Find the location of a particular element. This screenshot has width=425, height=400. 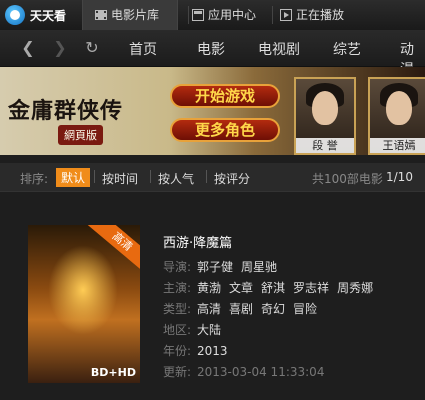

cast-name: 文章 is located at coordinates (241, 288).